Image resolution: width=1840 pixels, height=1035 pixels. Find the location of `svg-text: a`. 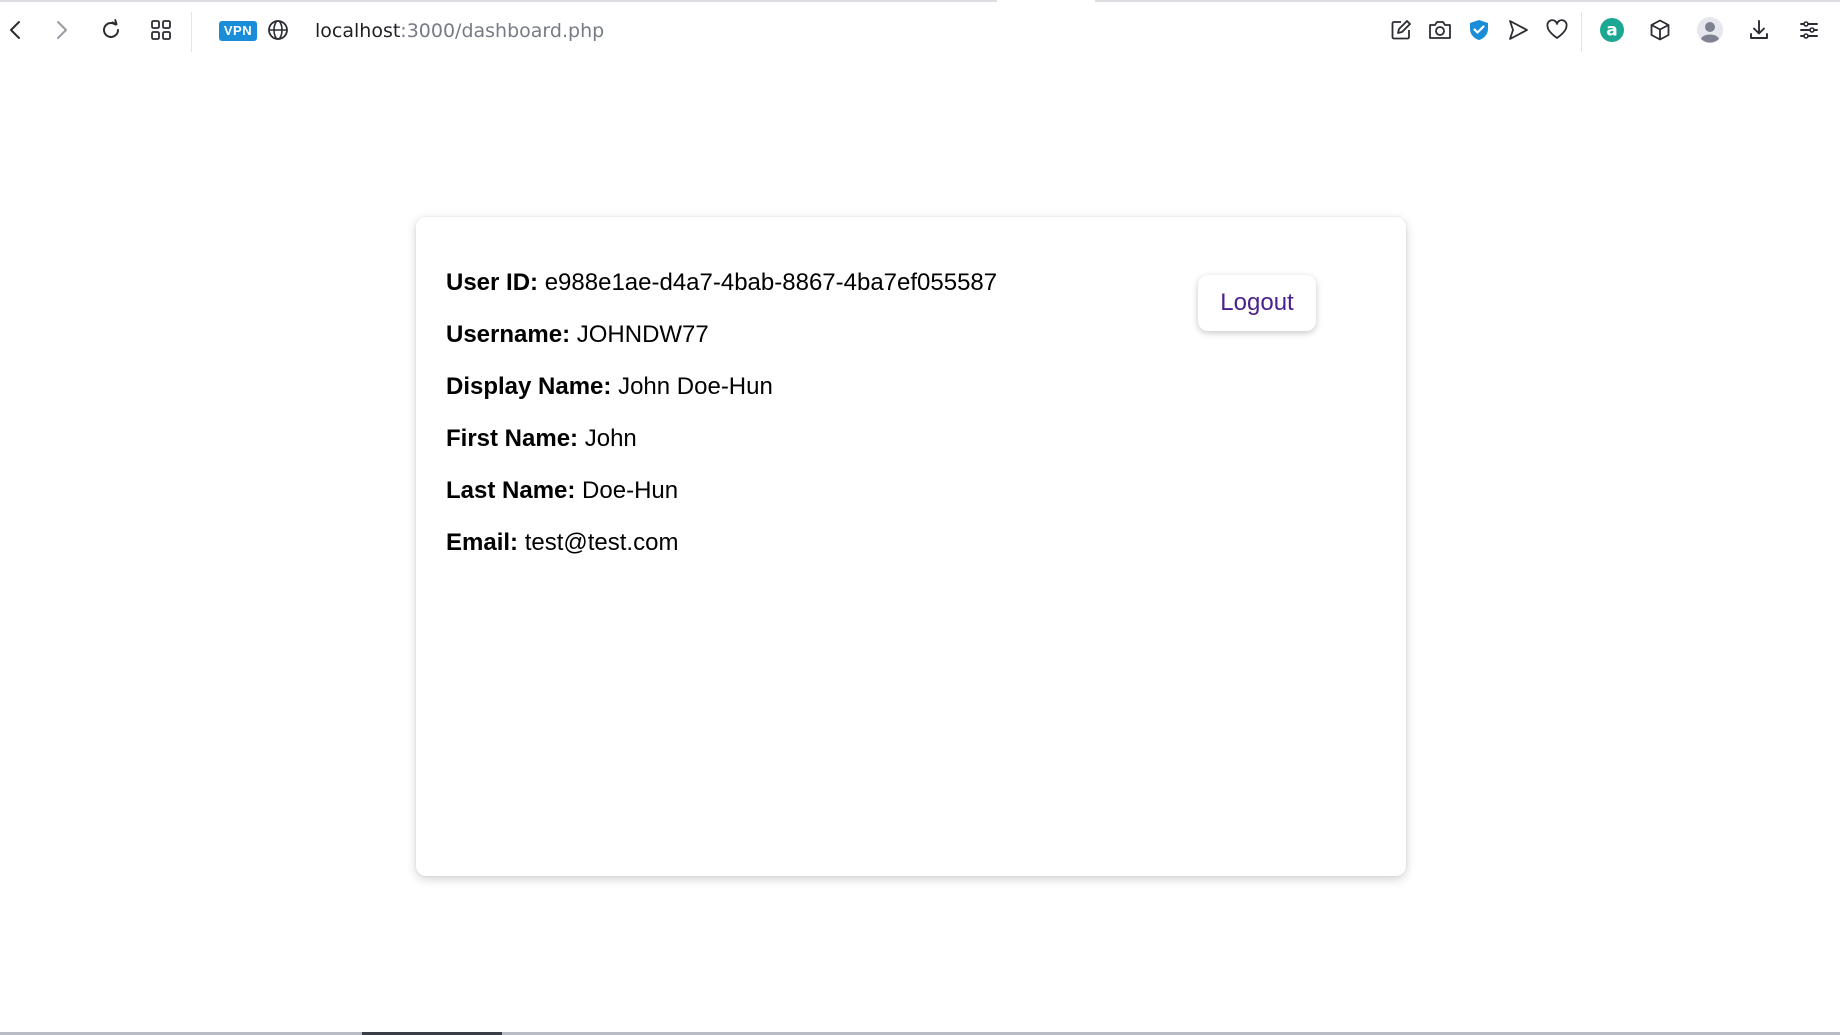

svg-text: a is located at coordinates (1611, 31).